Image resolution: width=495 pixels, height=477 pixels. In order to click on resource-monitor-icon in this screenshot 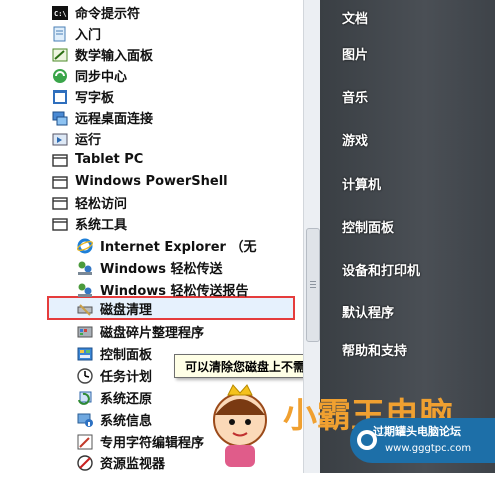, I will do `click(85, 462)`.